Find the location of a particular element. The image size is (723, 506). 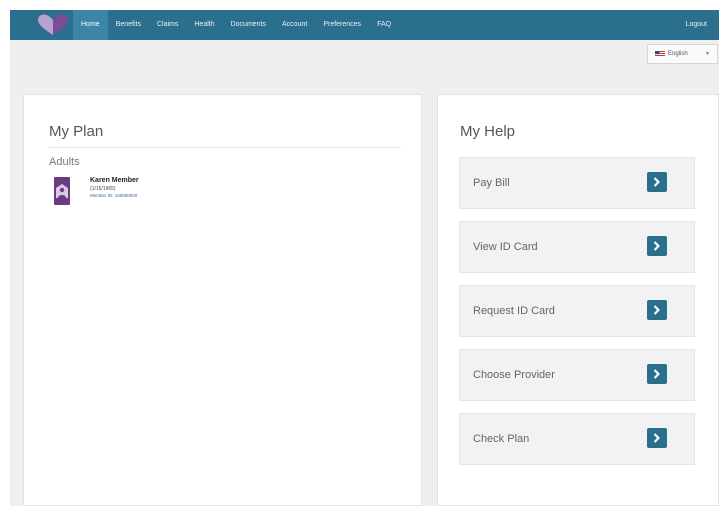

logout-link: Logout is located at coordinates (696, 25).